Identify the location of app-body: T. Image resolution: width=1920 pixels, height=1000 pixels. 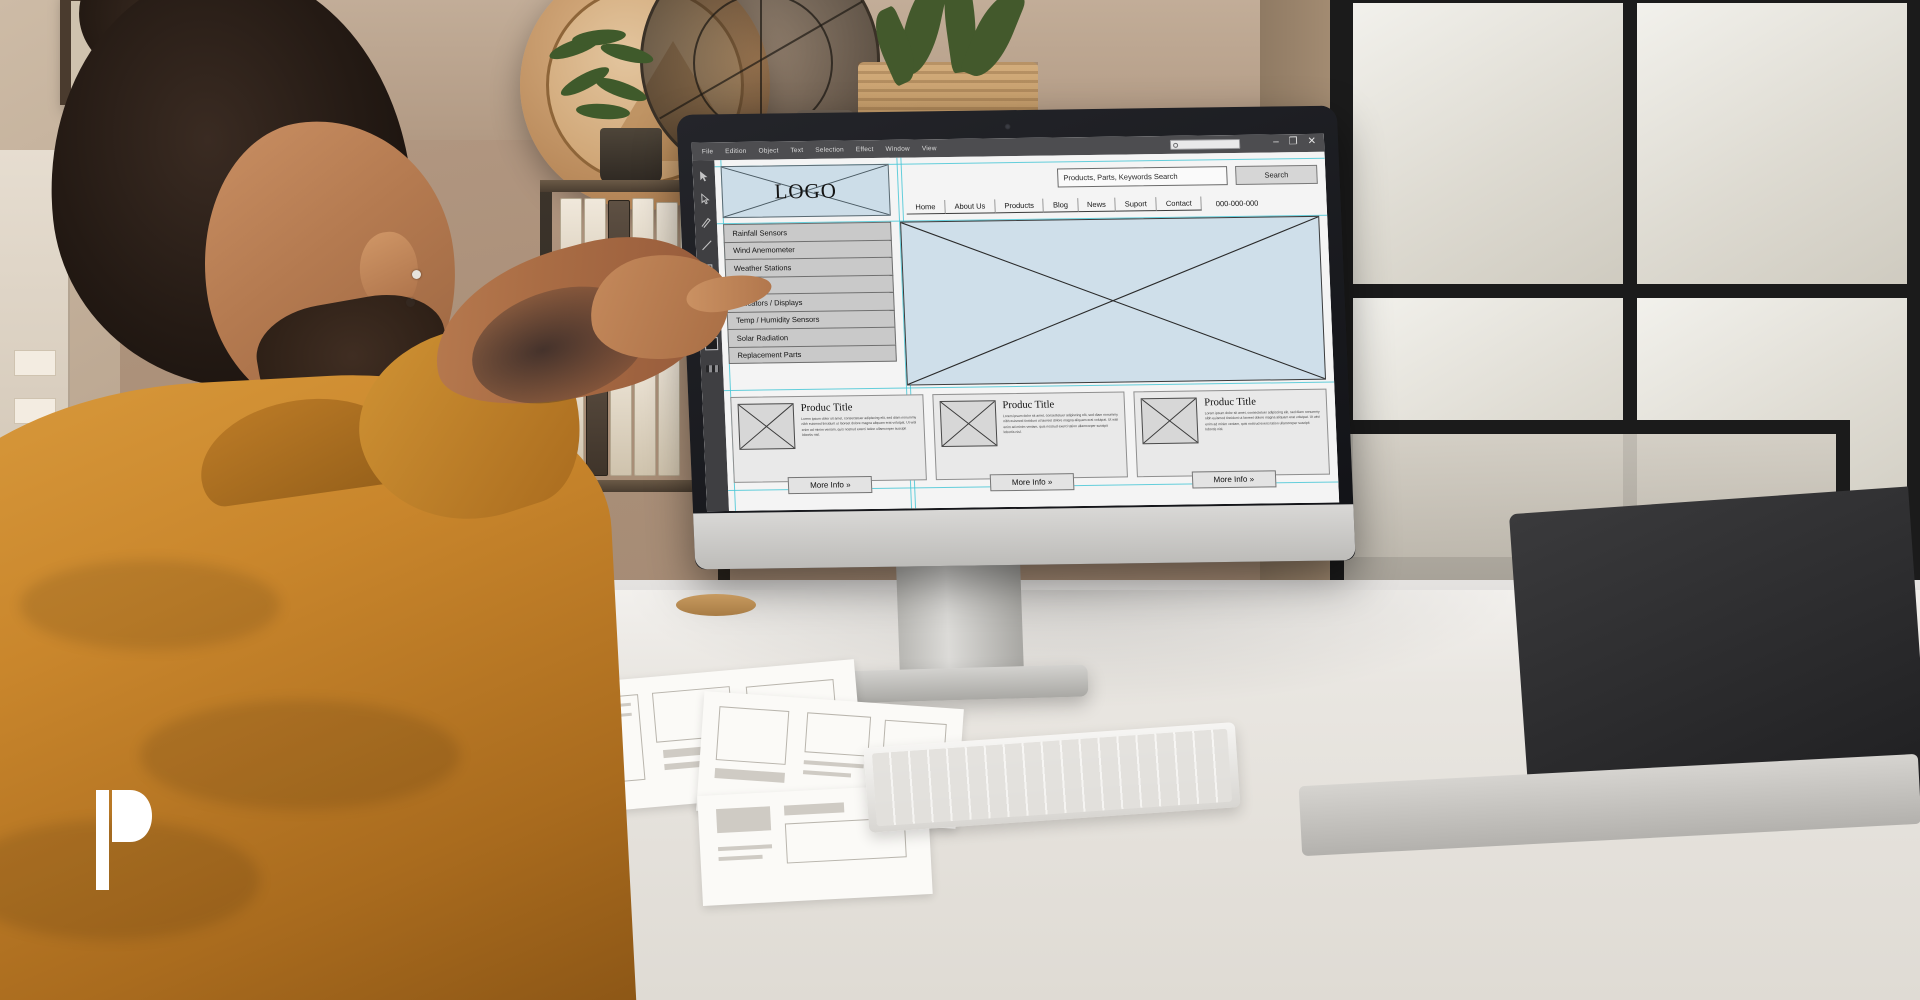
(1016, 331).